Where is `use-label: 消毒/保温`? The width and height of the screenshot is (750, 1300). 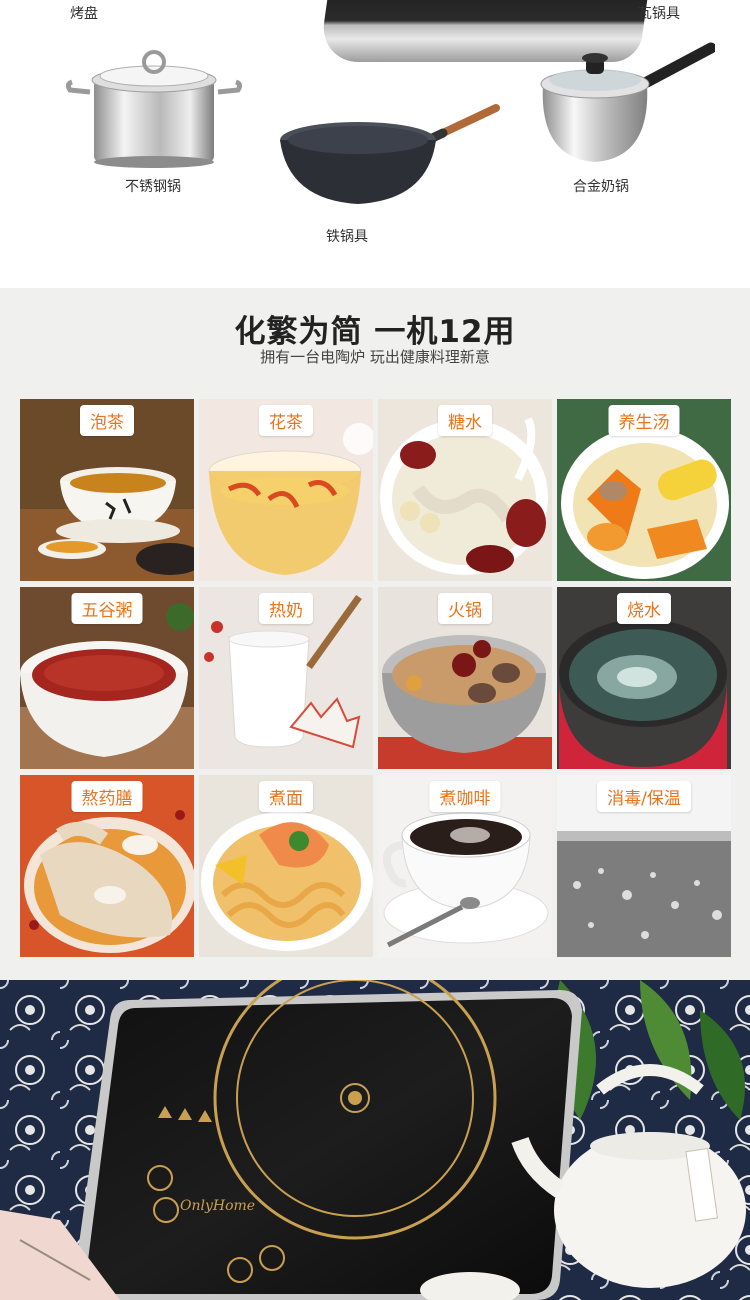 use-label: 消毒/保温 is located at coordinates (644, 796).